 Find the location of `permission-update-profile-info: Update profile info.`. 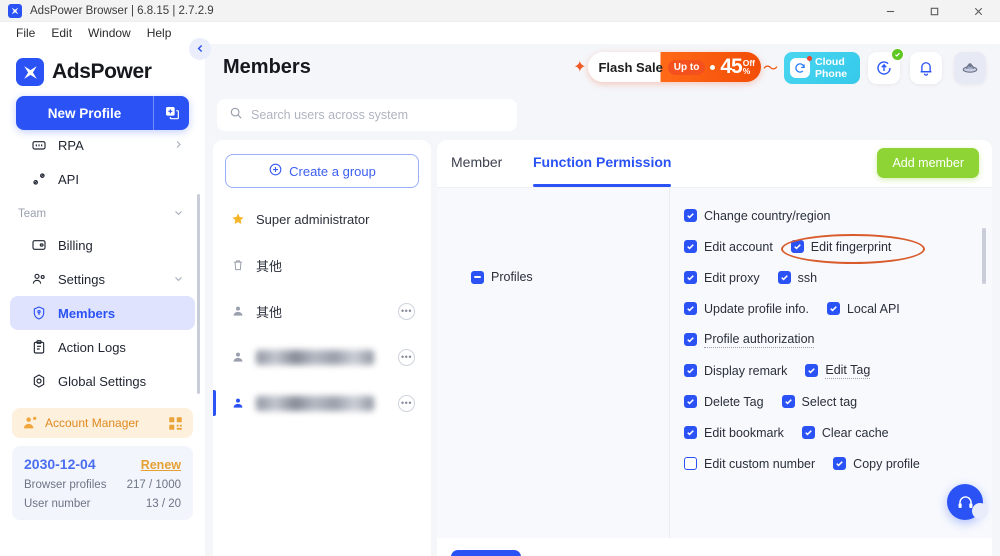

permission-update-profile-info: Update profile info. is located at coordinates (746, 309).